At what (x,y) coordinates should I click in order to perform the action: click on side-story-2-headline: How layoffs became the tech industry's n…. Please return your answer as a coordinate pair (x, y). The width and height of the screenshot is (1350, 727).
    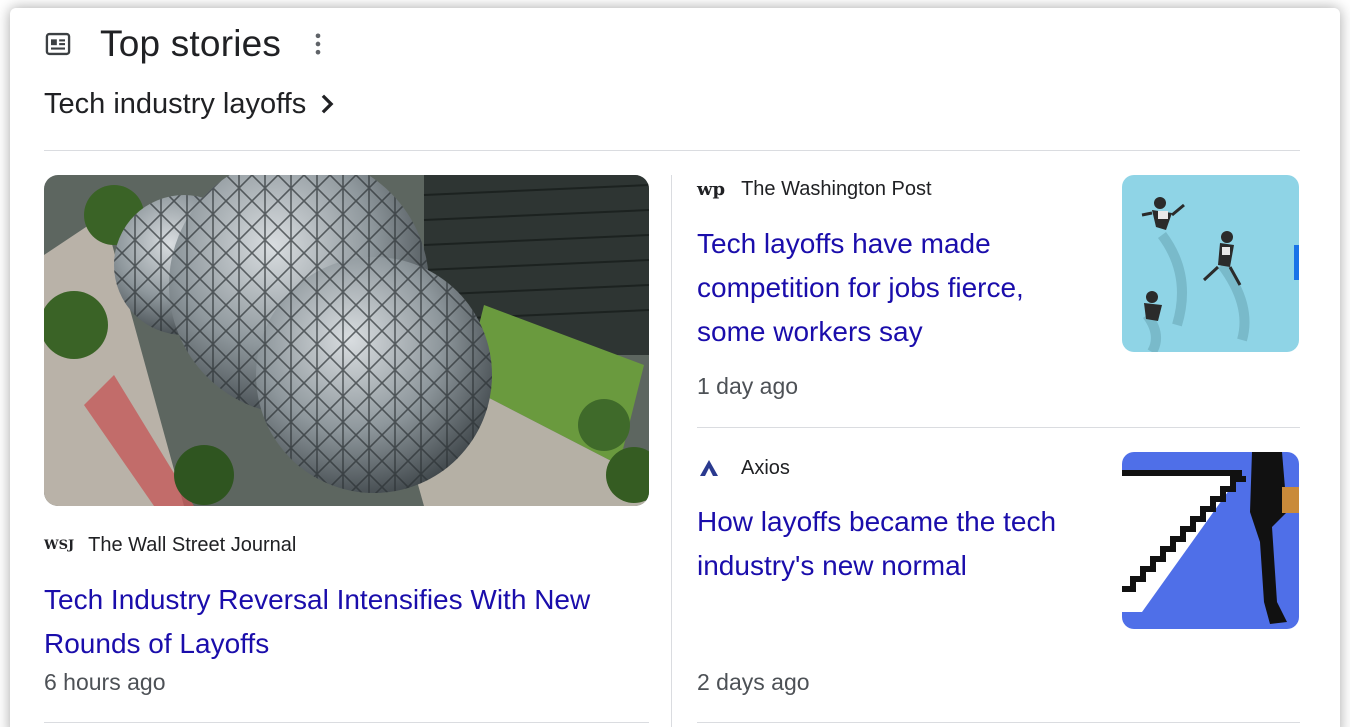
    Looking at the image, I should click on (897, 544).